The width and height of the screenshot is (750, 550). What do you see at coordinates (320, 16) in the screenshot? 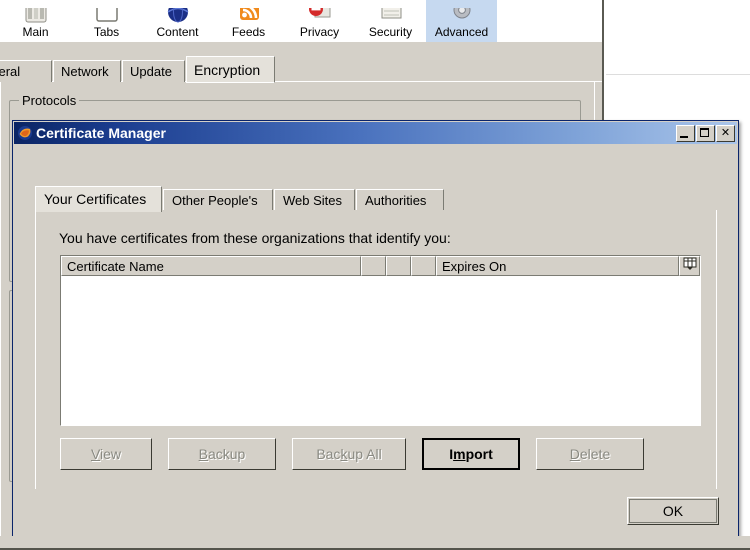
I see `privacy-block-icon` at bounding box center [320, 16].